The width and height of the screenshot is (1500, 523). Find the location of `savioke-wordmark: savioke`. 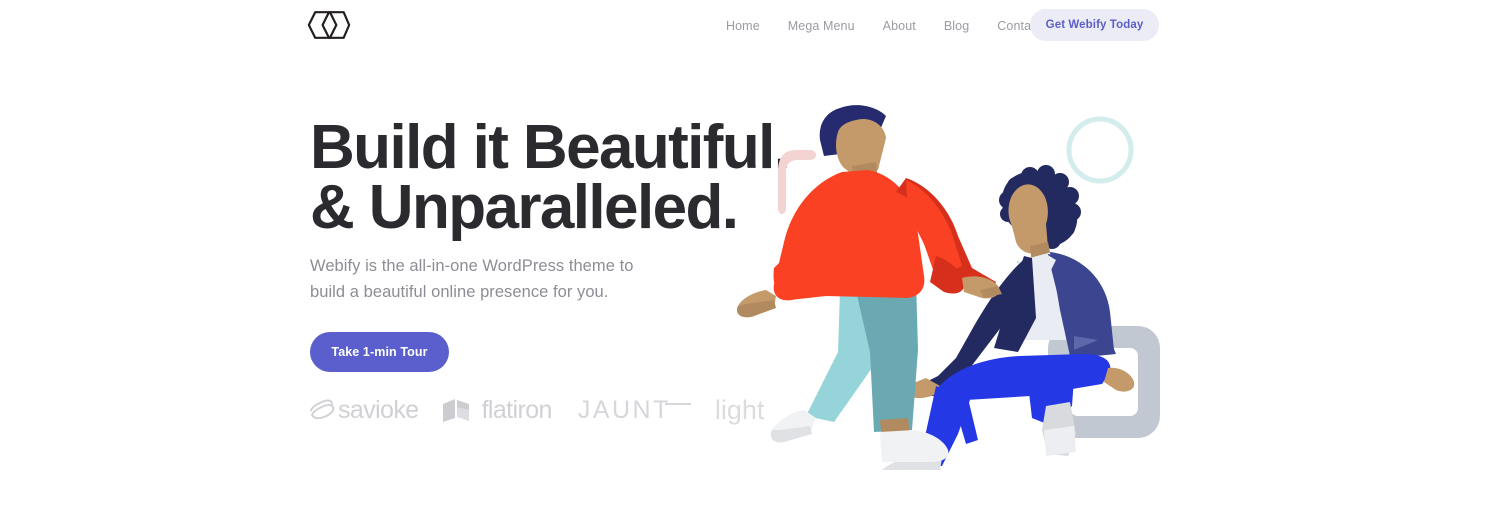

savioke-wordmark: savioke is located at coordinates (378, 409).